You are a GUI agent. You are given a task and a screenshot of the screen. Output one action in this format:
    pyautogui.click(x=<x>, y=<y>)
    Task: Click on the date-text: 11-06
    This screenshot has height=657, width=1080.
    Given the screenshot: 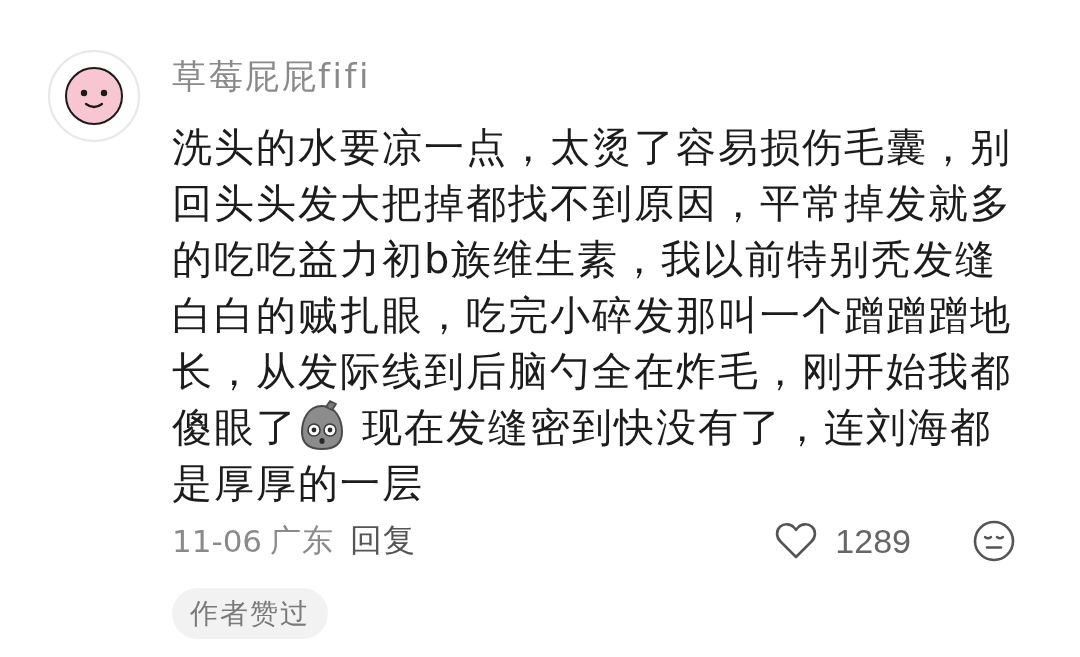 What is the action you would take?
    pyautogui.click(x=217, y=541)
    